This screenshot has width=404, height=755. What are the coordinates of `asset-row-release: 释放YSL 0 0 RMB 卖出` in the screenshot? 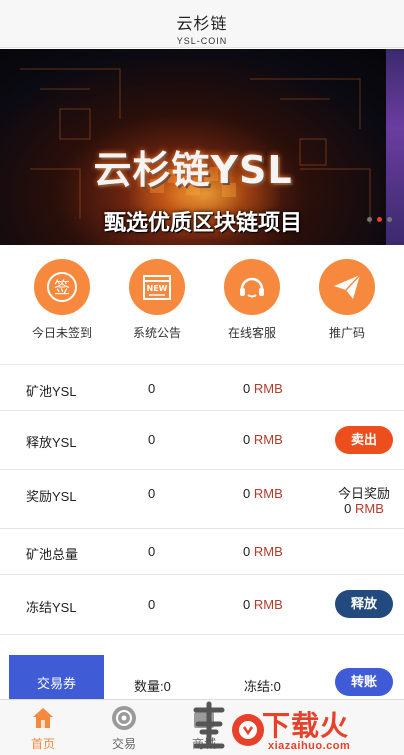 It's located at (202, 440).